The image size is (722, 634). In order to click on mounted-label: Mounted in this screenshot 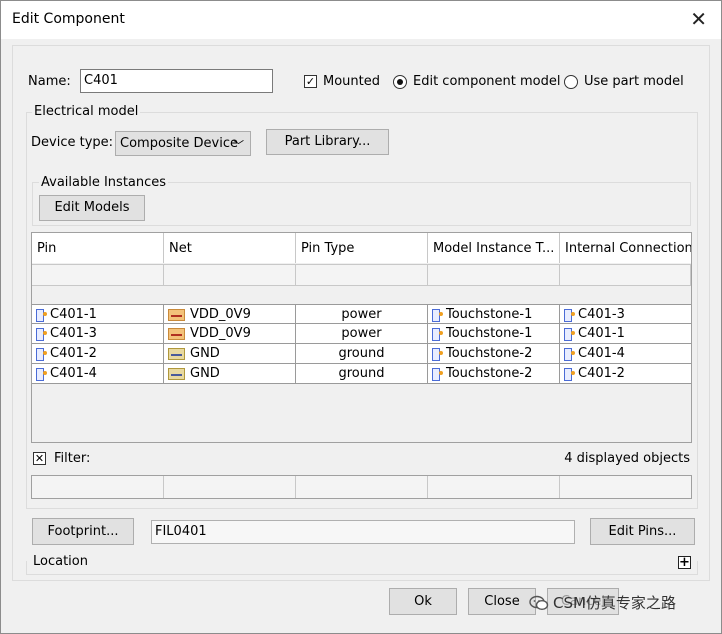, I will do `click(351, 81)`.